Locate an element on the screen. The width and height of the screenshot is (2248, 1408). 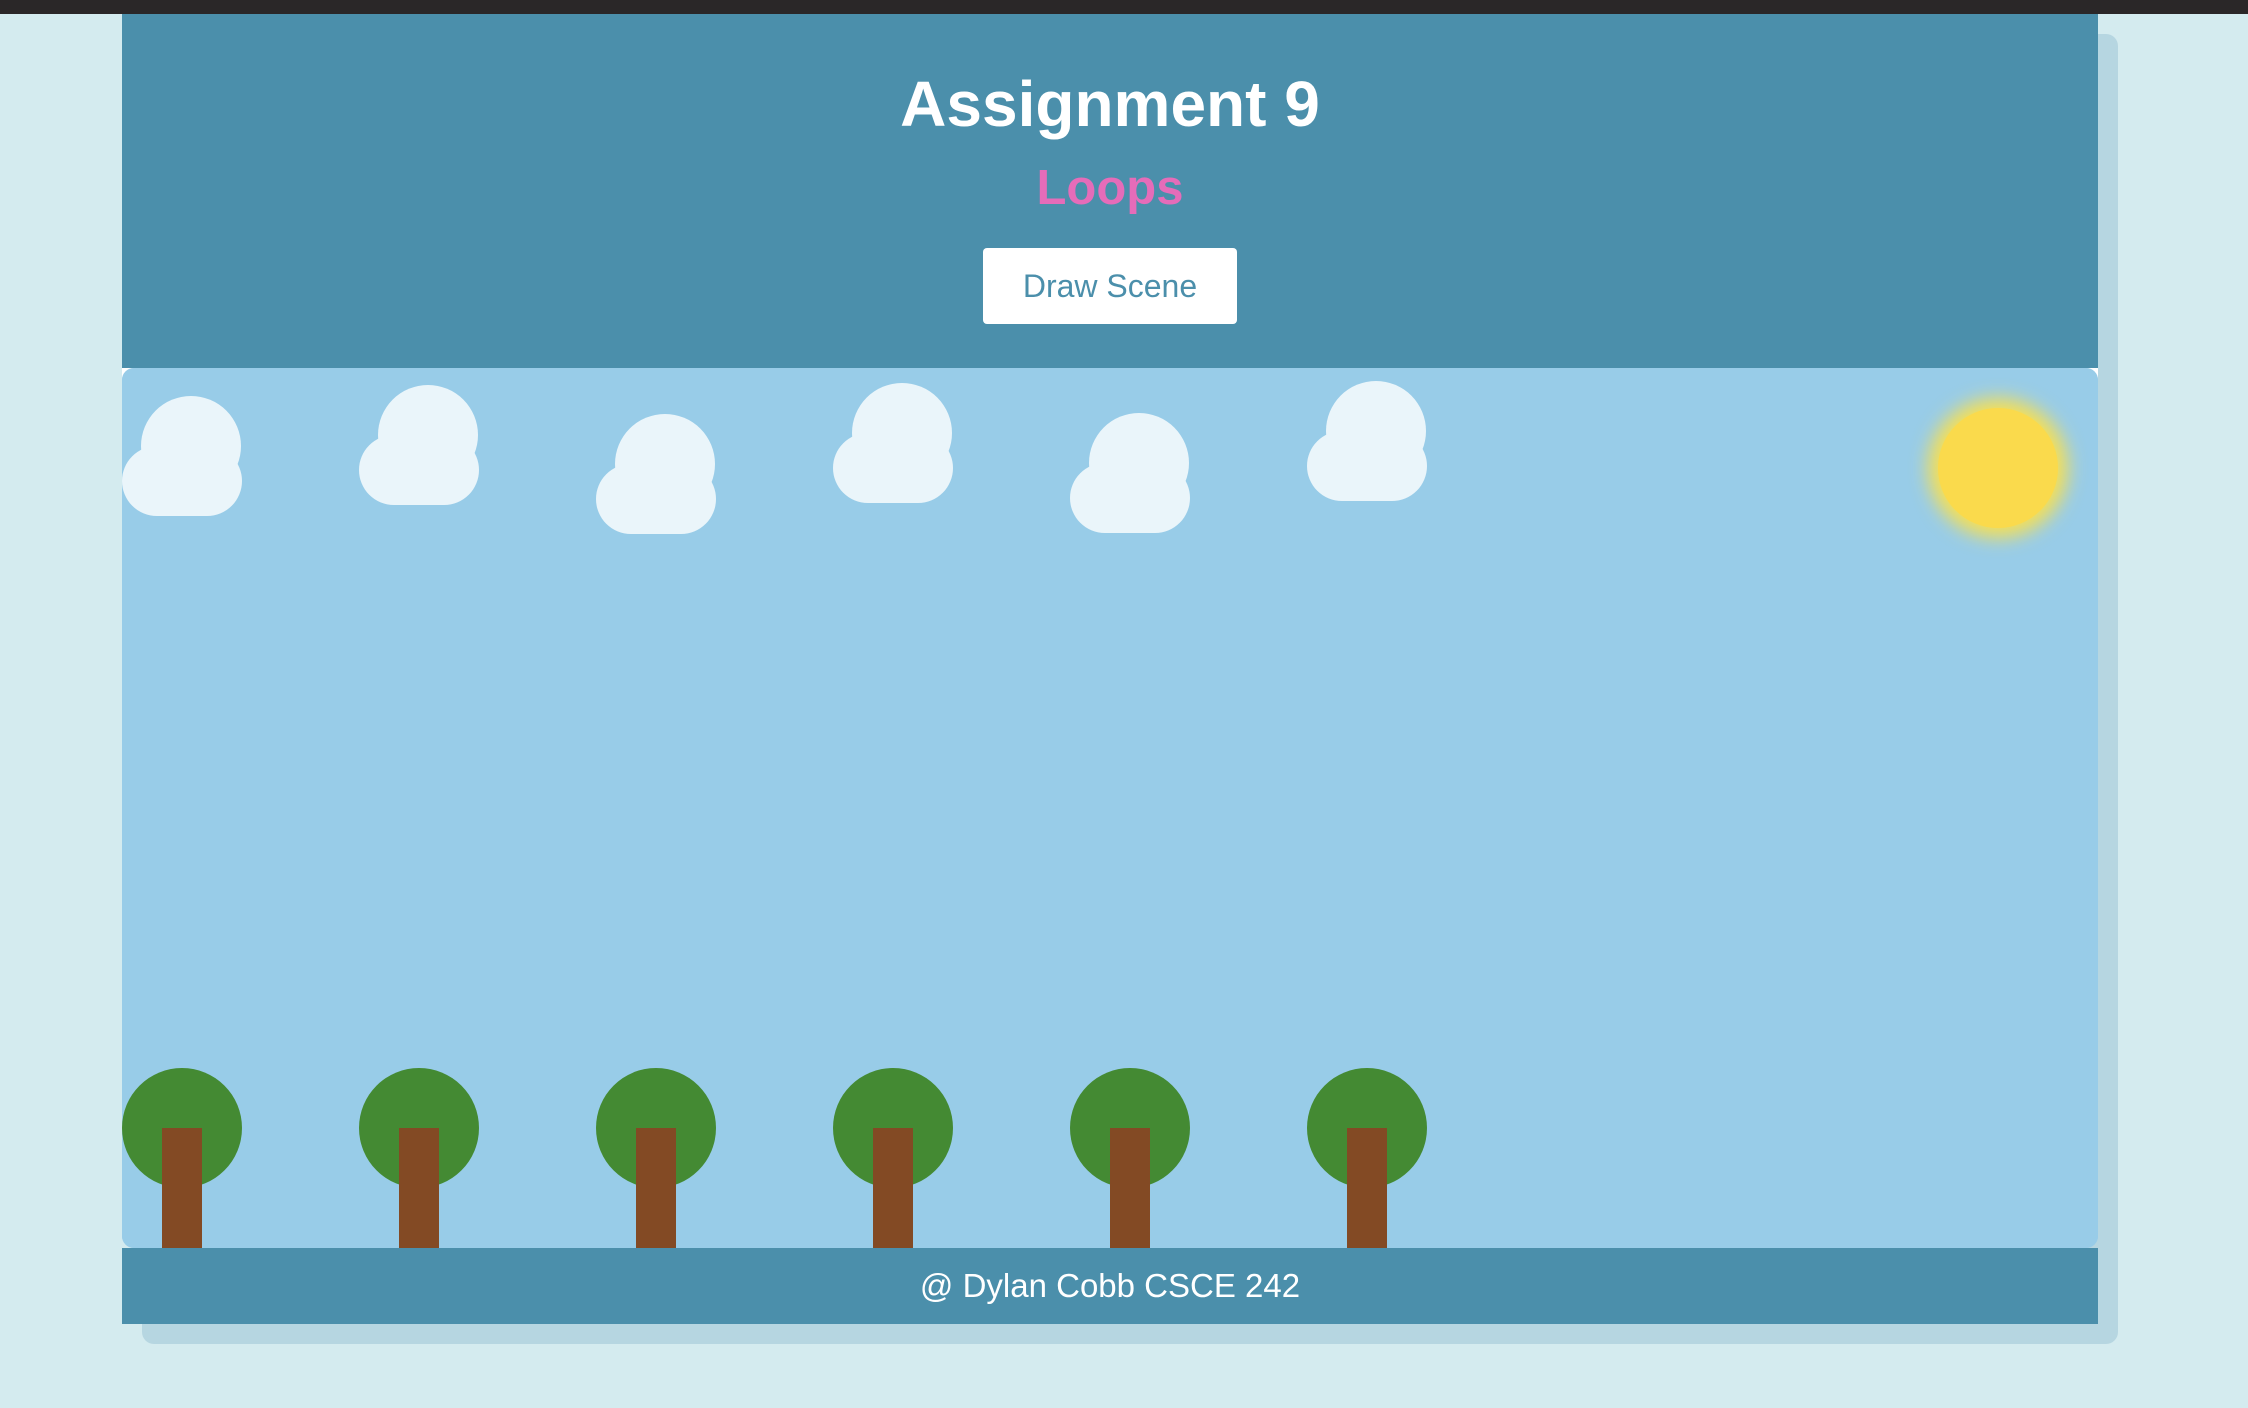
draw-scene-button: Draw Scene is located at coordinates (1110, 286).